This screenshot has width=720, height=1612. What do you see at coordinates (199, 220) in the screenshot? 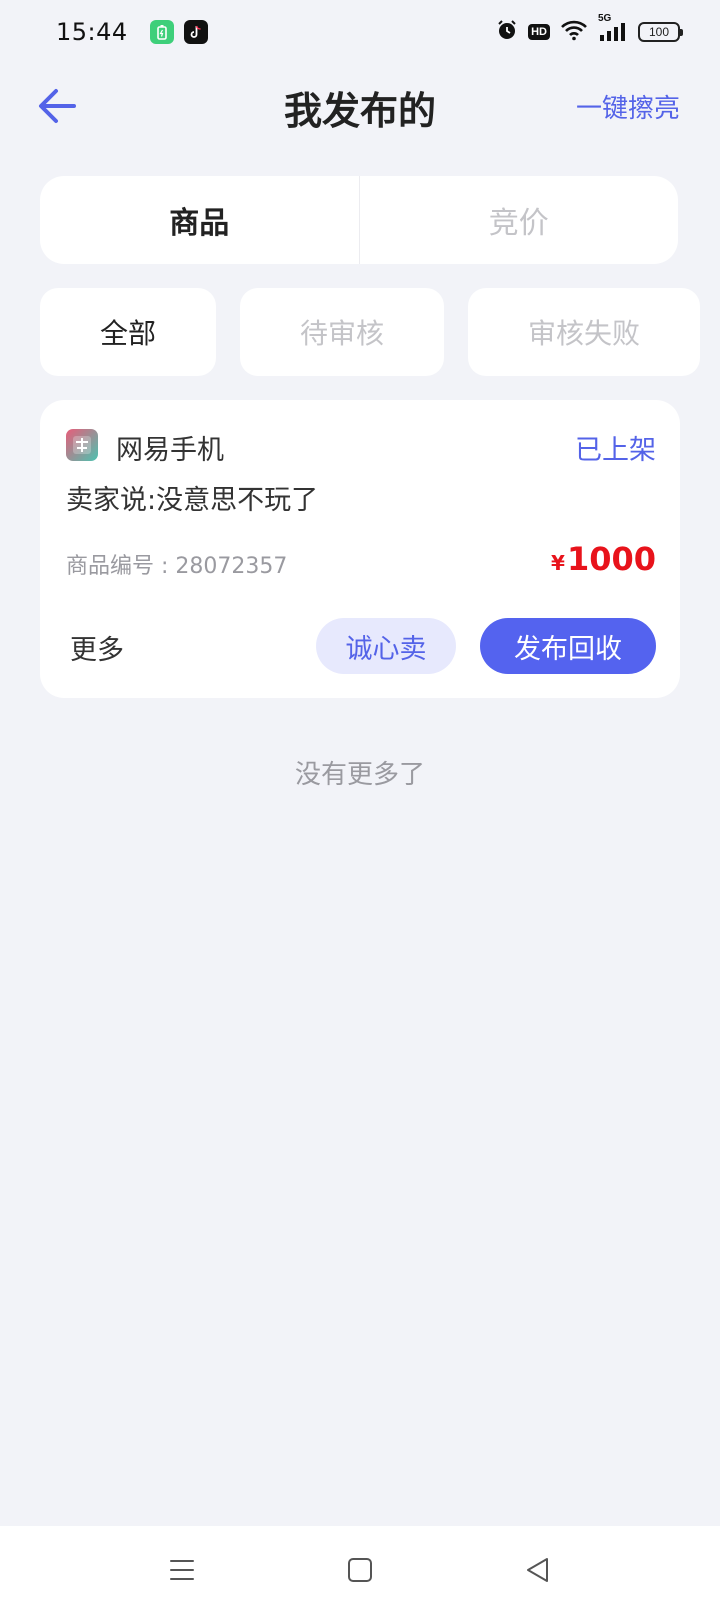
I see `tab-goods: 商品` at bounding box center [199, 220].